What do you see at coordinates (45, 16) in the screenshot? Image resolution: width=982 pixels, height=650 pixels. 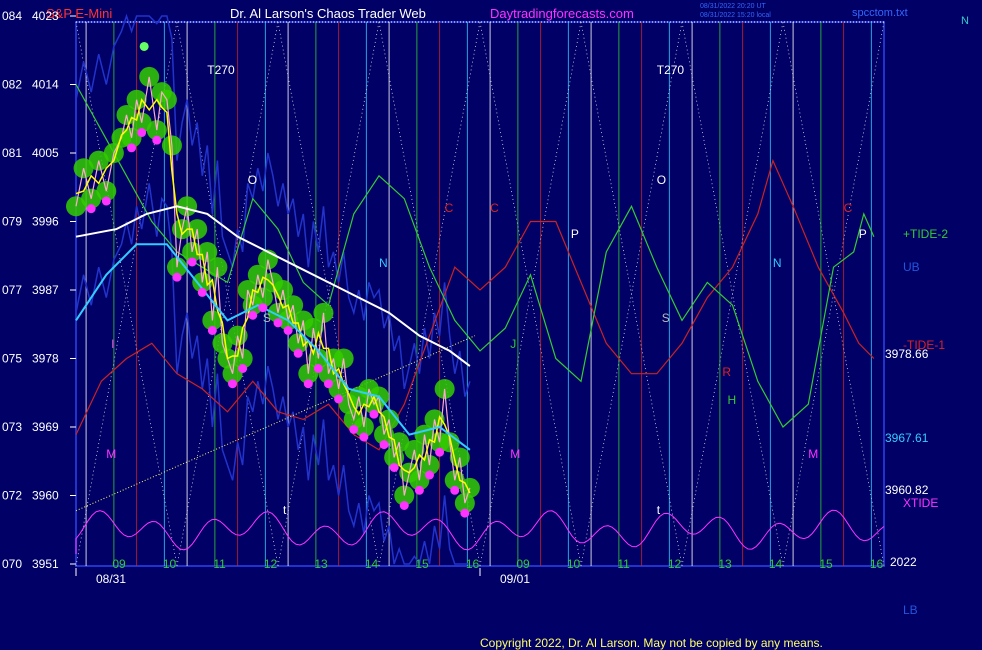 I see `y-axis-price-label: 4023` at bounding box center [45, 16].